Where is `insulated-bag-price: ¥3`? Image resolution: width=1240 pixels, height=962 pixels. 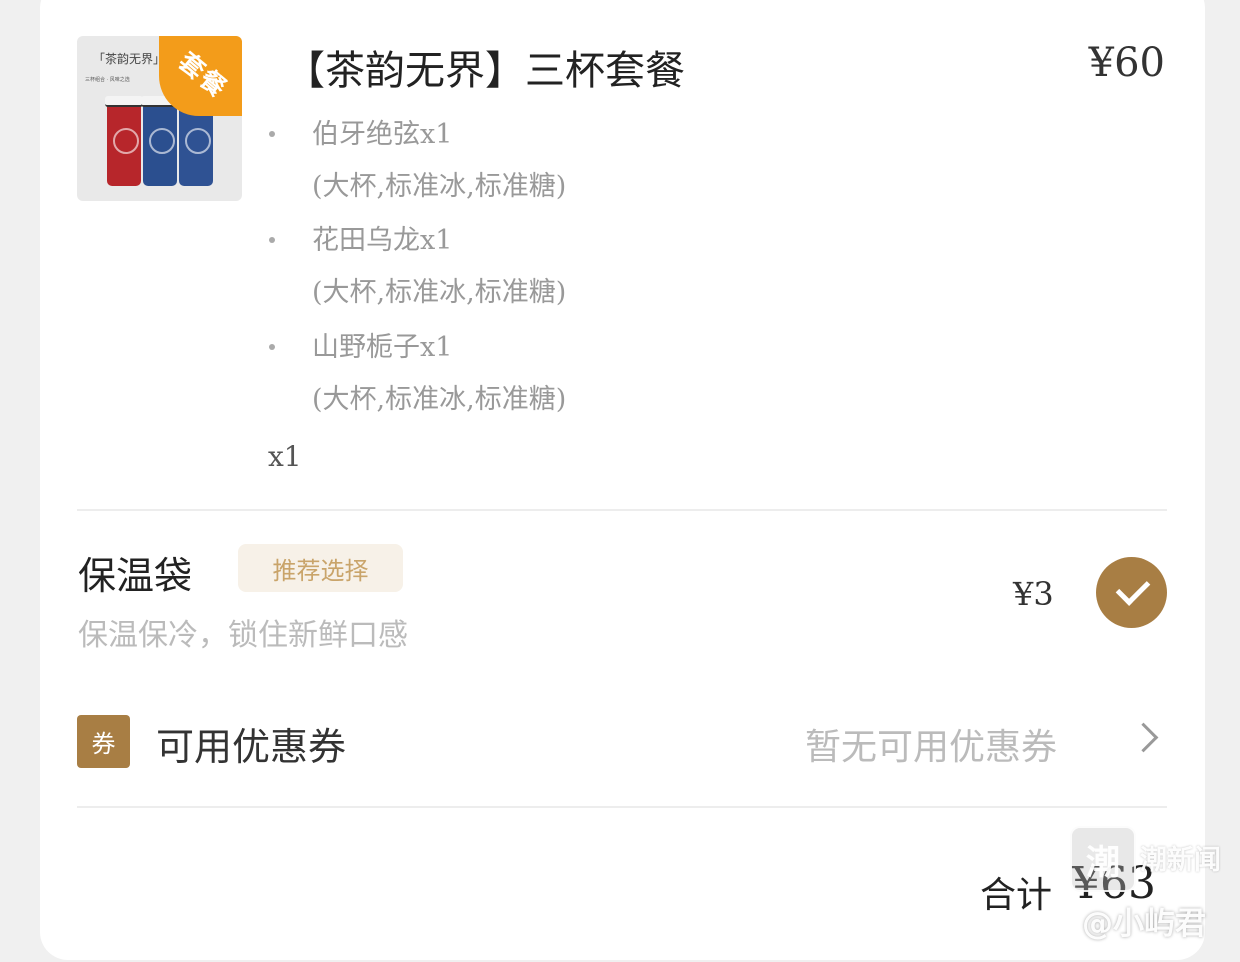
insulated-bag-price: ¥3 is located at coordinates (1033, 594).